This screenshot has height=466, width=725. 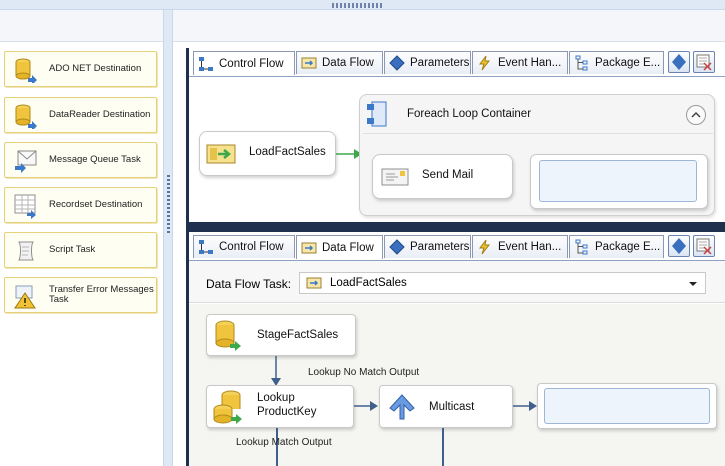 I want to click on path-label-match: Lookup Match Output, so click(x=284, y=442).